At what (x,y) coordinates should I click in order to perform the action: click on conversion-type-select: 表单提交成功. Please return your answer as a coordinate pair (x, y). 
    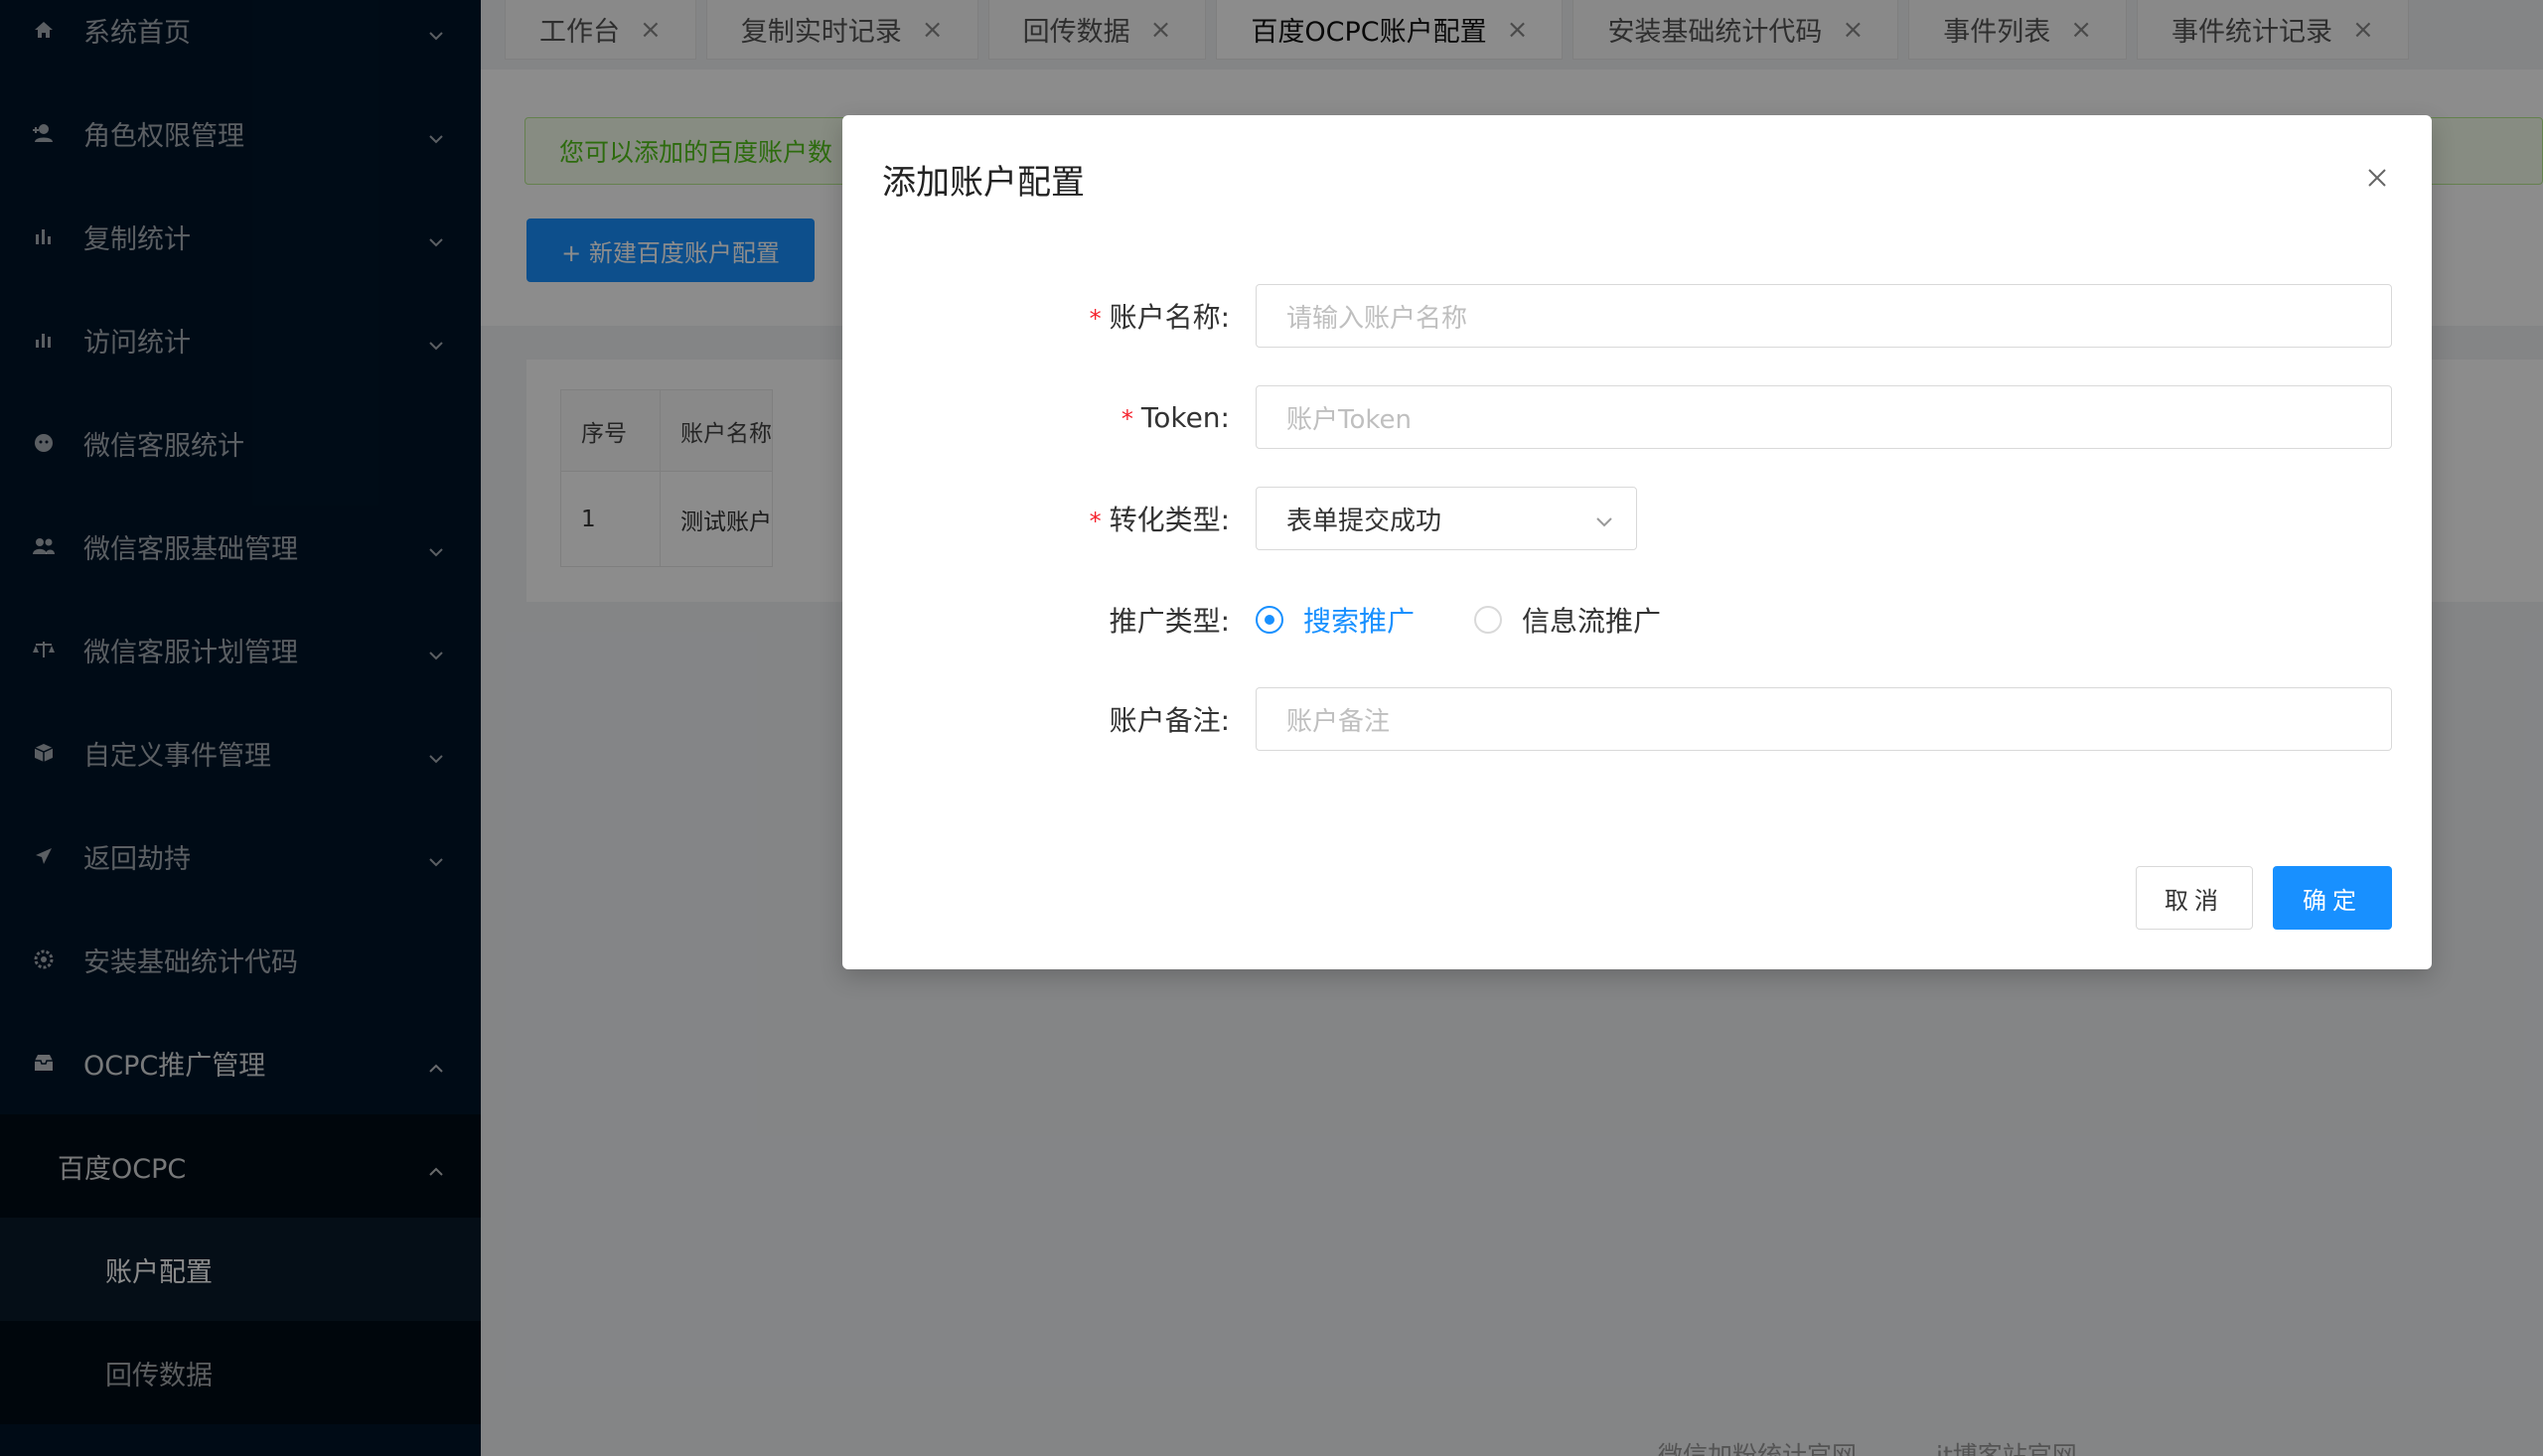
    Looking at the image, I should click on (1446, 518).